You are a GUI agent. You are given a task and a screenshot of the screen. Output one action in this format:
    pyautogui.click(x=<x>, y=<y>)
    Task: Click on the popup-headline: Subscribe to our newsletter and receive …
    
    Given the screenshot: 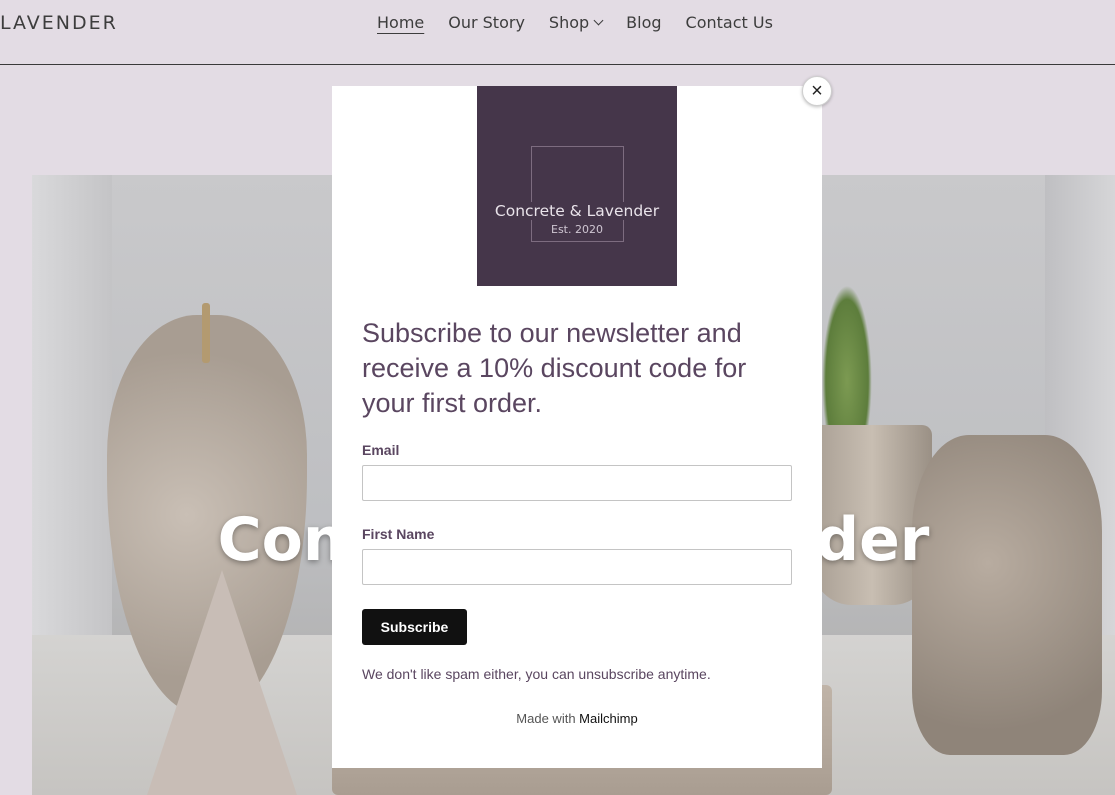 What is the action you would take?
    pyautogui.click(x=554, y=368)
    